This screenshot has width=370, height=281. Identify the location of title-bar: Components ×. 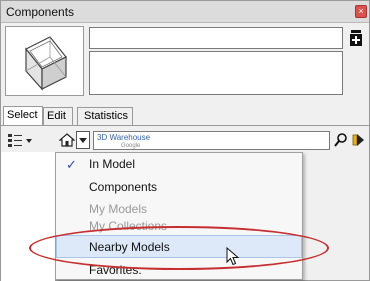
(185, 12).